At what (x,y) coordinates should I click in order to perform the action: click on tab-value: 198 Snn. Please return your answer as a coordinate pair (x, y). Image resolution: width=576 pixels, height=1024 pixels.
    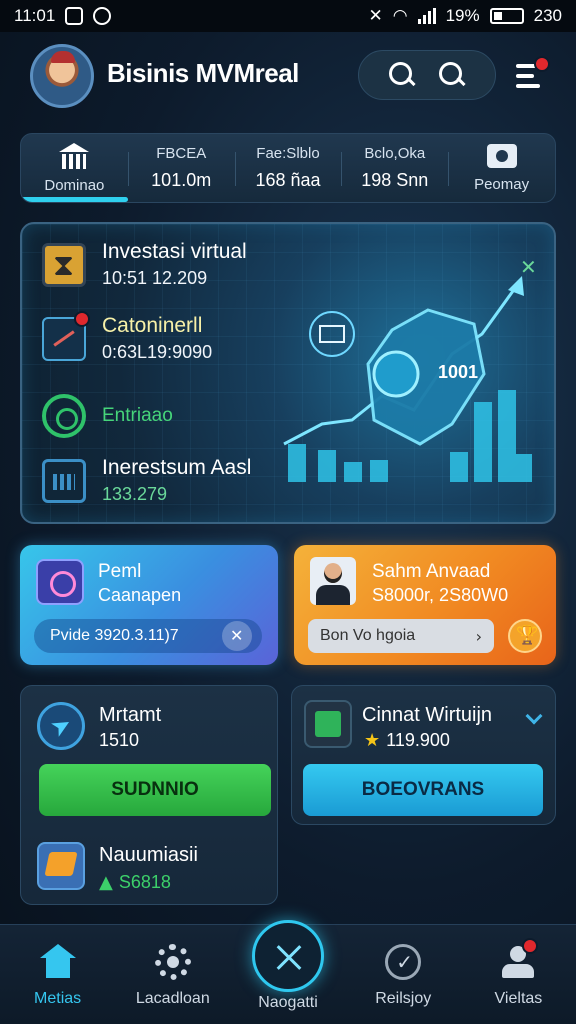
    Looking at the image, I should click on (395, 180).